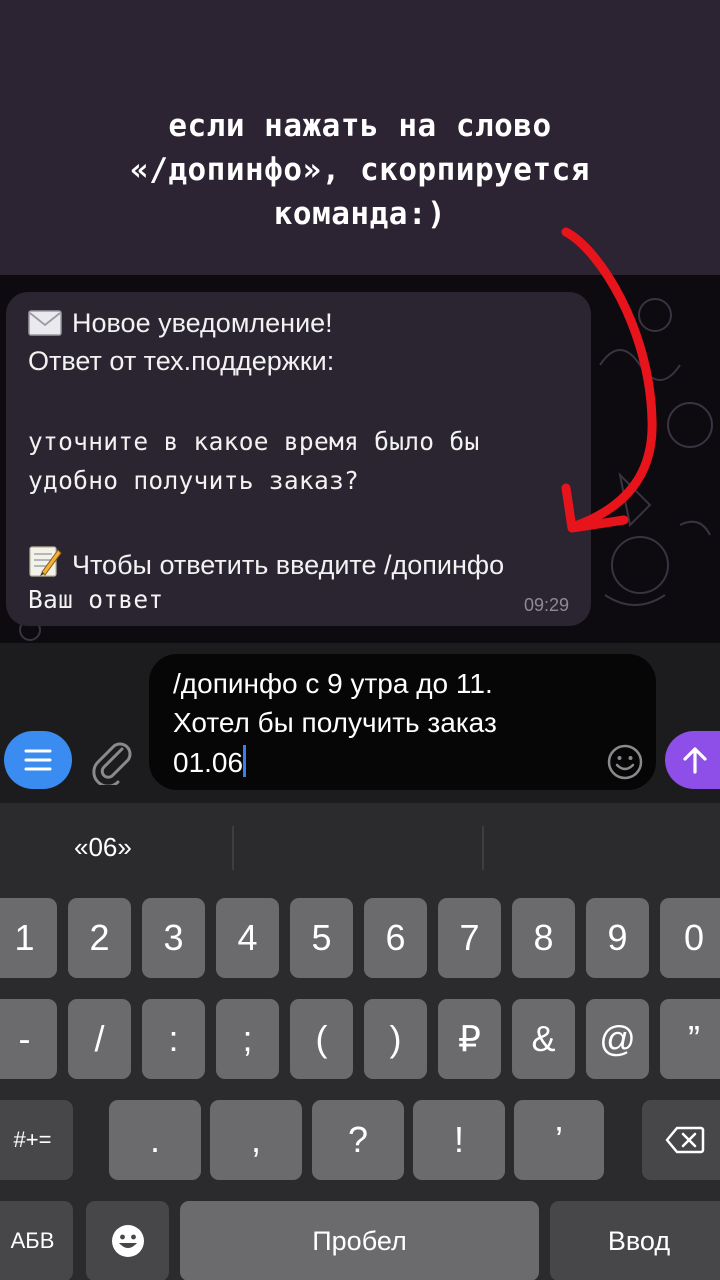 This screenshot has width=720, height=1280. I want to click on message-timestamp: 09:29, so click(546, 605).